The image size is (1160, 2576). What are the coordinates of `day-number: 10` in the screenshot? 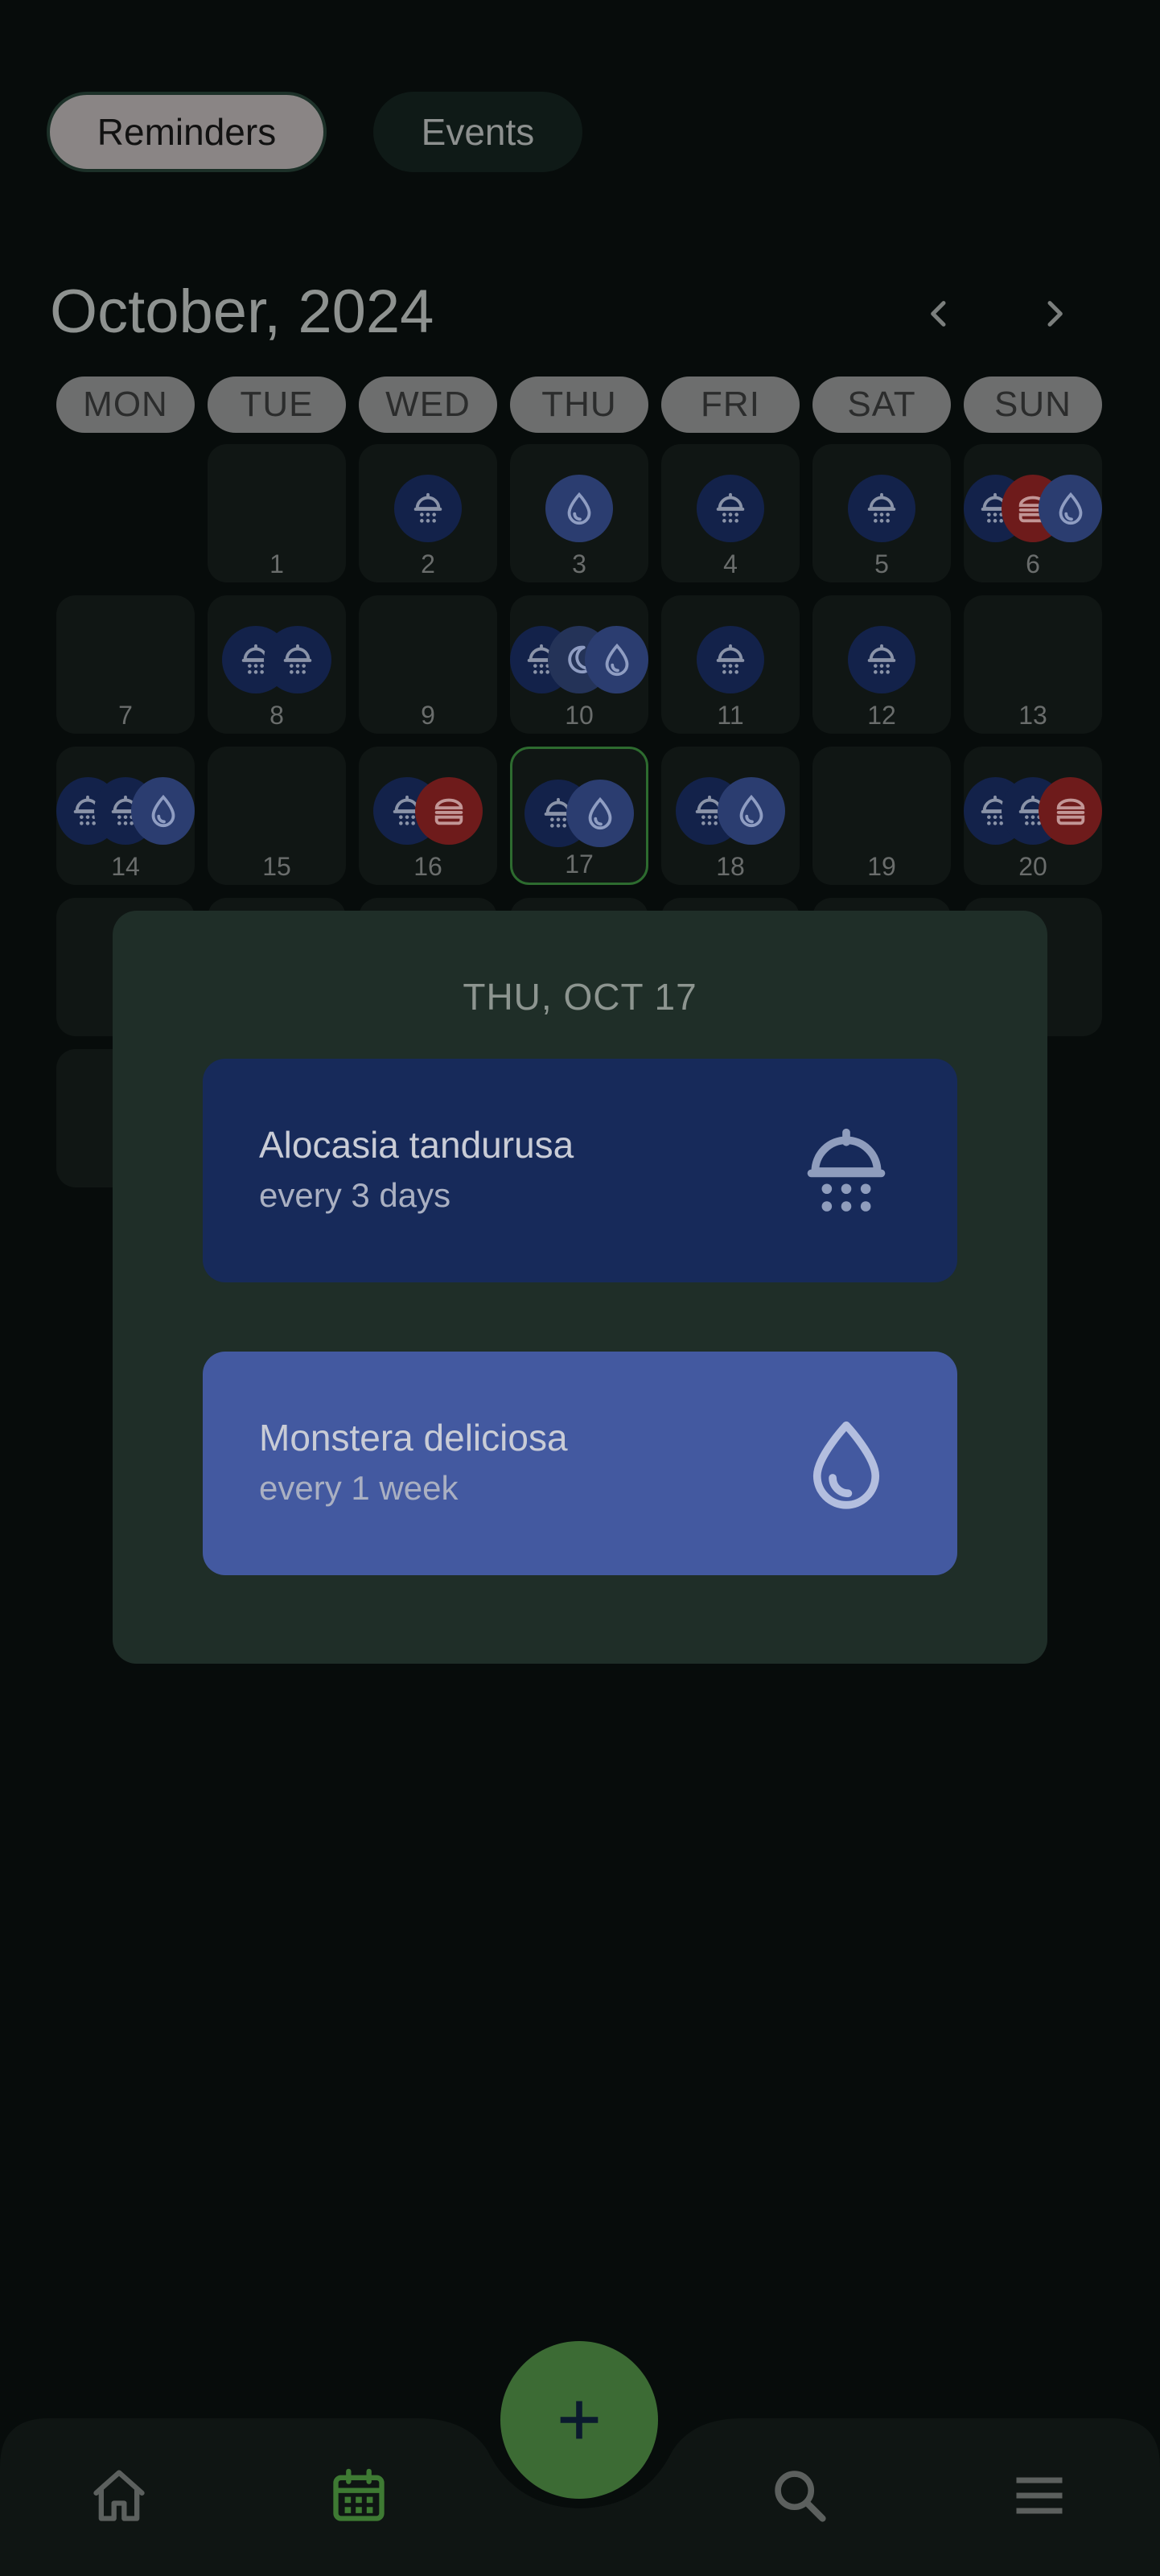 It's located at (579, 715).